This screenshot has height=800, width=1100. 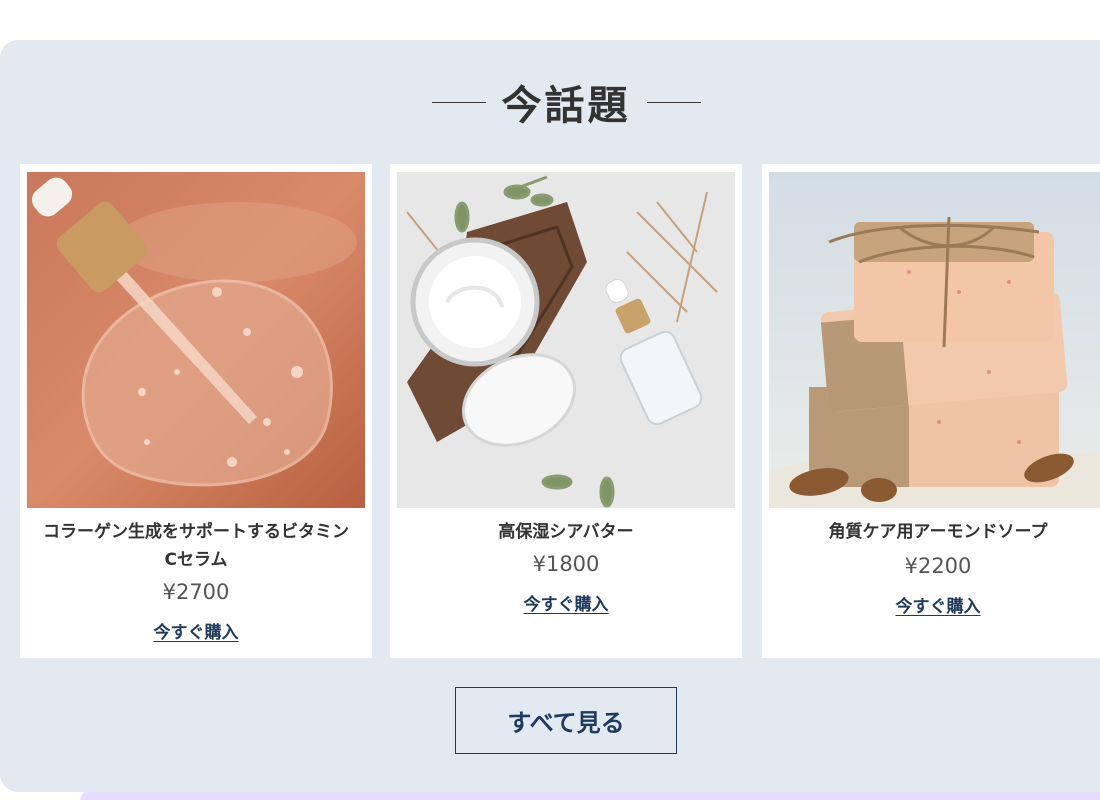 What do you see at coordinates (458, 102) in the screenshot?
I see `heading-divider-left` at bounding box center [458, 102].